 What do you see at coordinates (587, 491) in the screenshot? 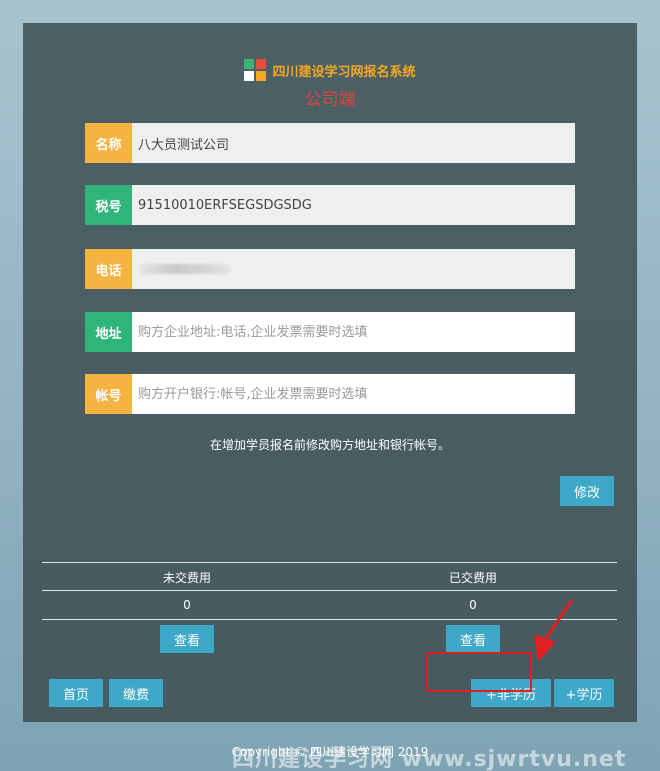
I see `modify-button: 修改` at bounding box center [587, 491].